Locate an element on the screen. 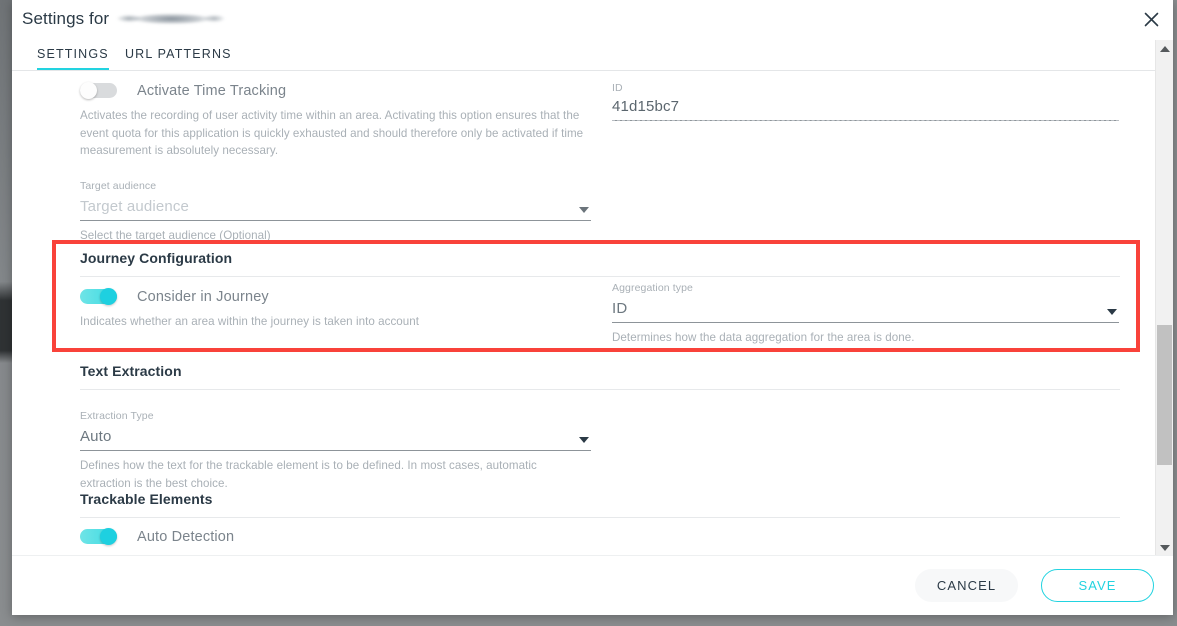  consider-in-journey-toggle-row: Consider in Journey is located at coordinates (335, 296).